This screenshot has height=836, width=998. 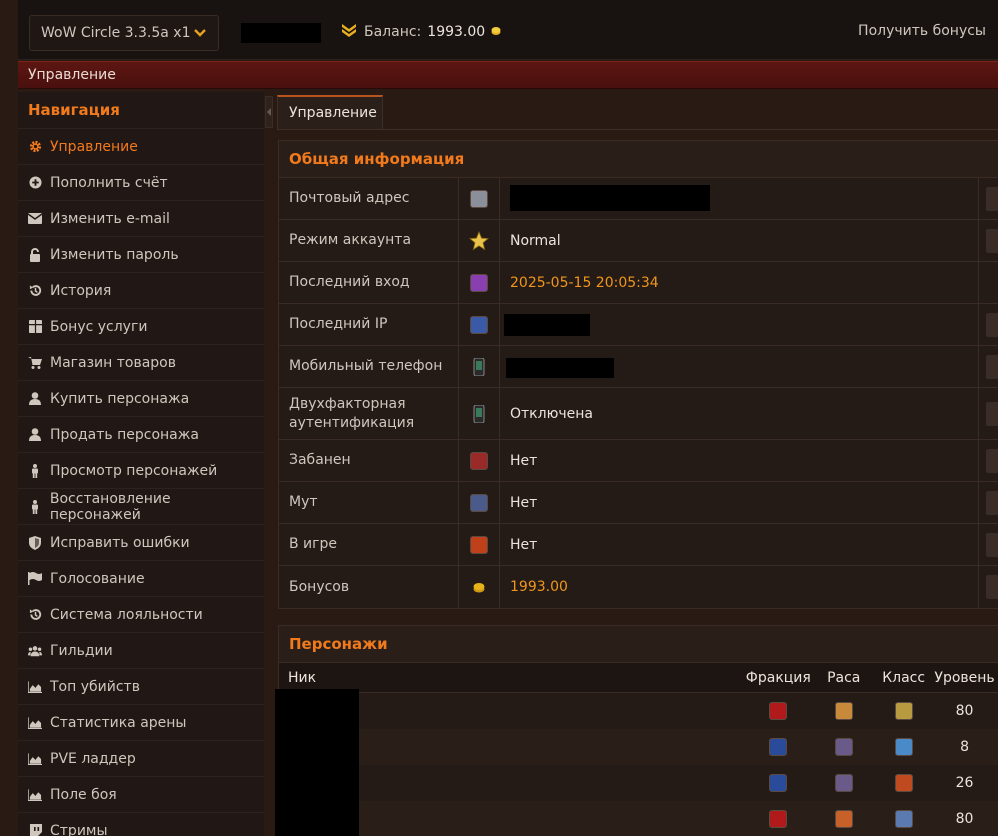 I want to click on flag-icon, so click(x=35, y=579).